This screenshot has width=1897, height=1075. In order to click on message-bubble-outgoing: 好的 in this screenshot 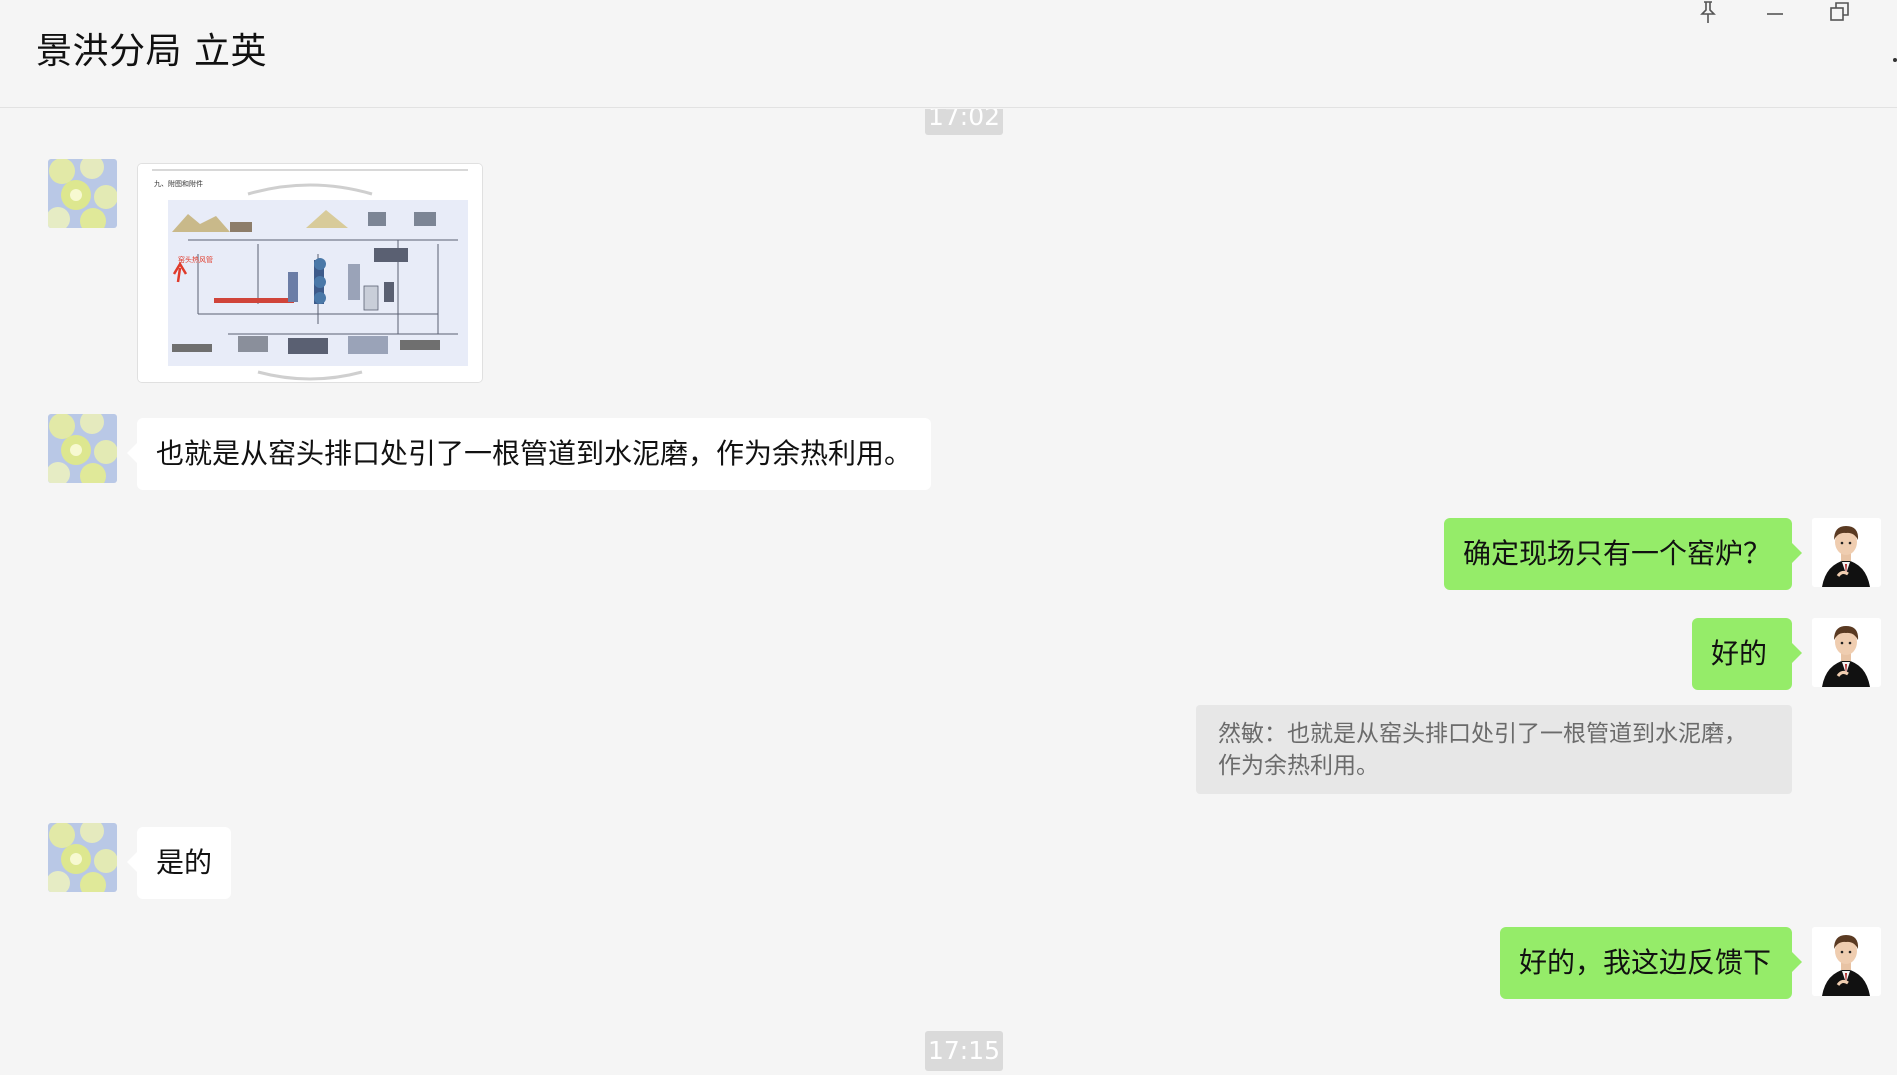, I will do `click(1747, 654)`.